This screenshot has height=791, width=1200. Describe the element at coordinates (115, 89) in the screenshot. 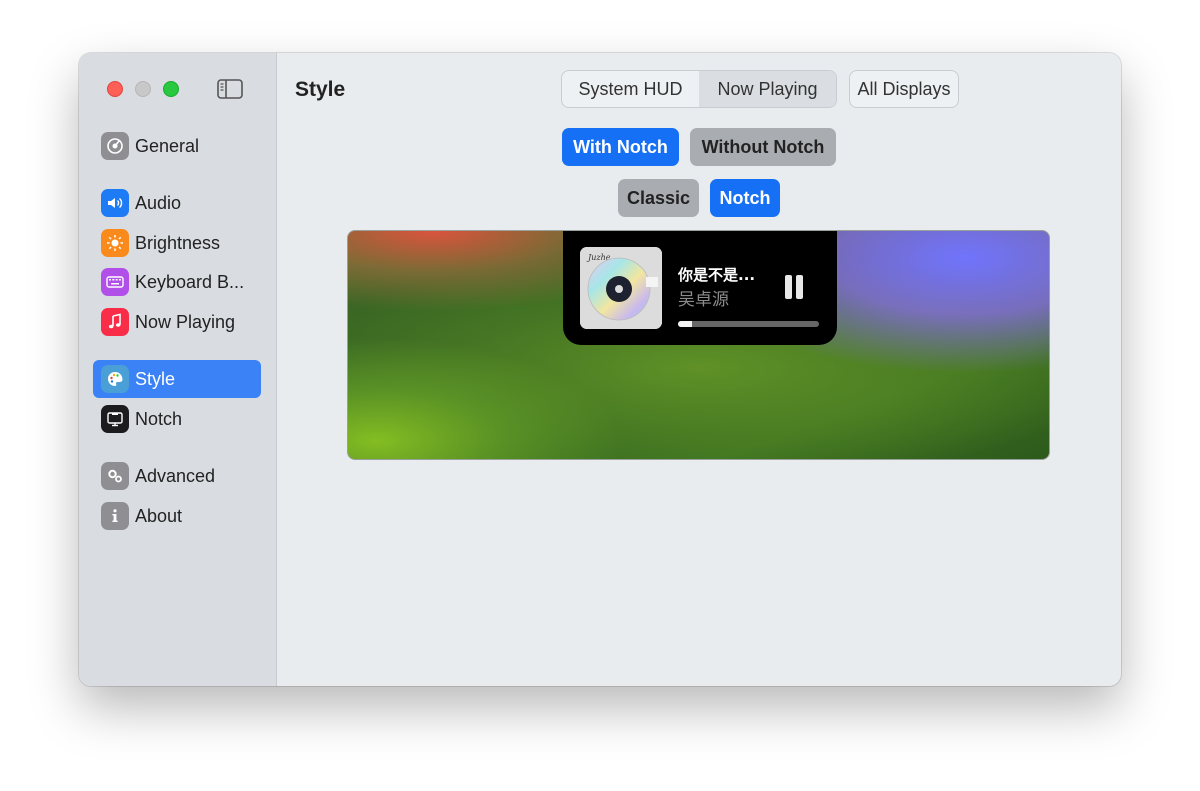

I see `close-window-button` at that location.